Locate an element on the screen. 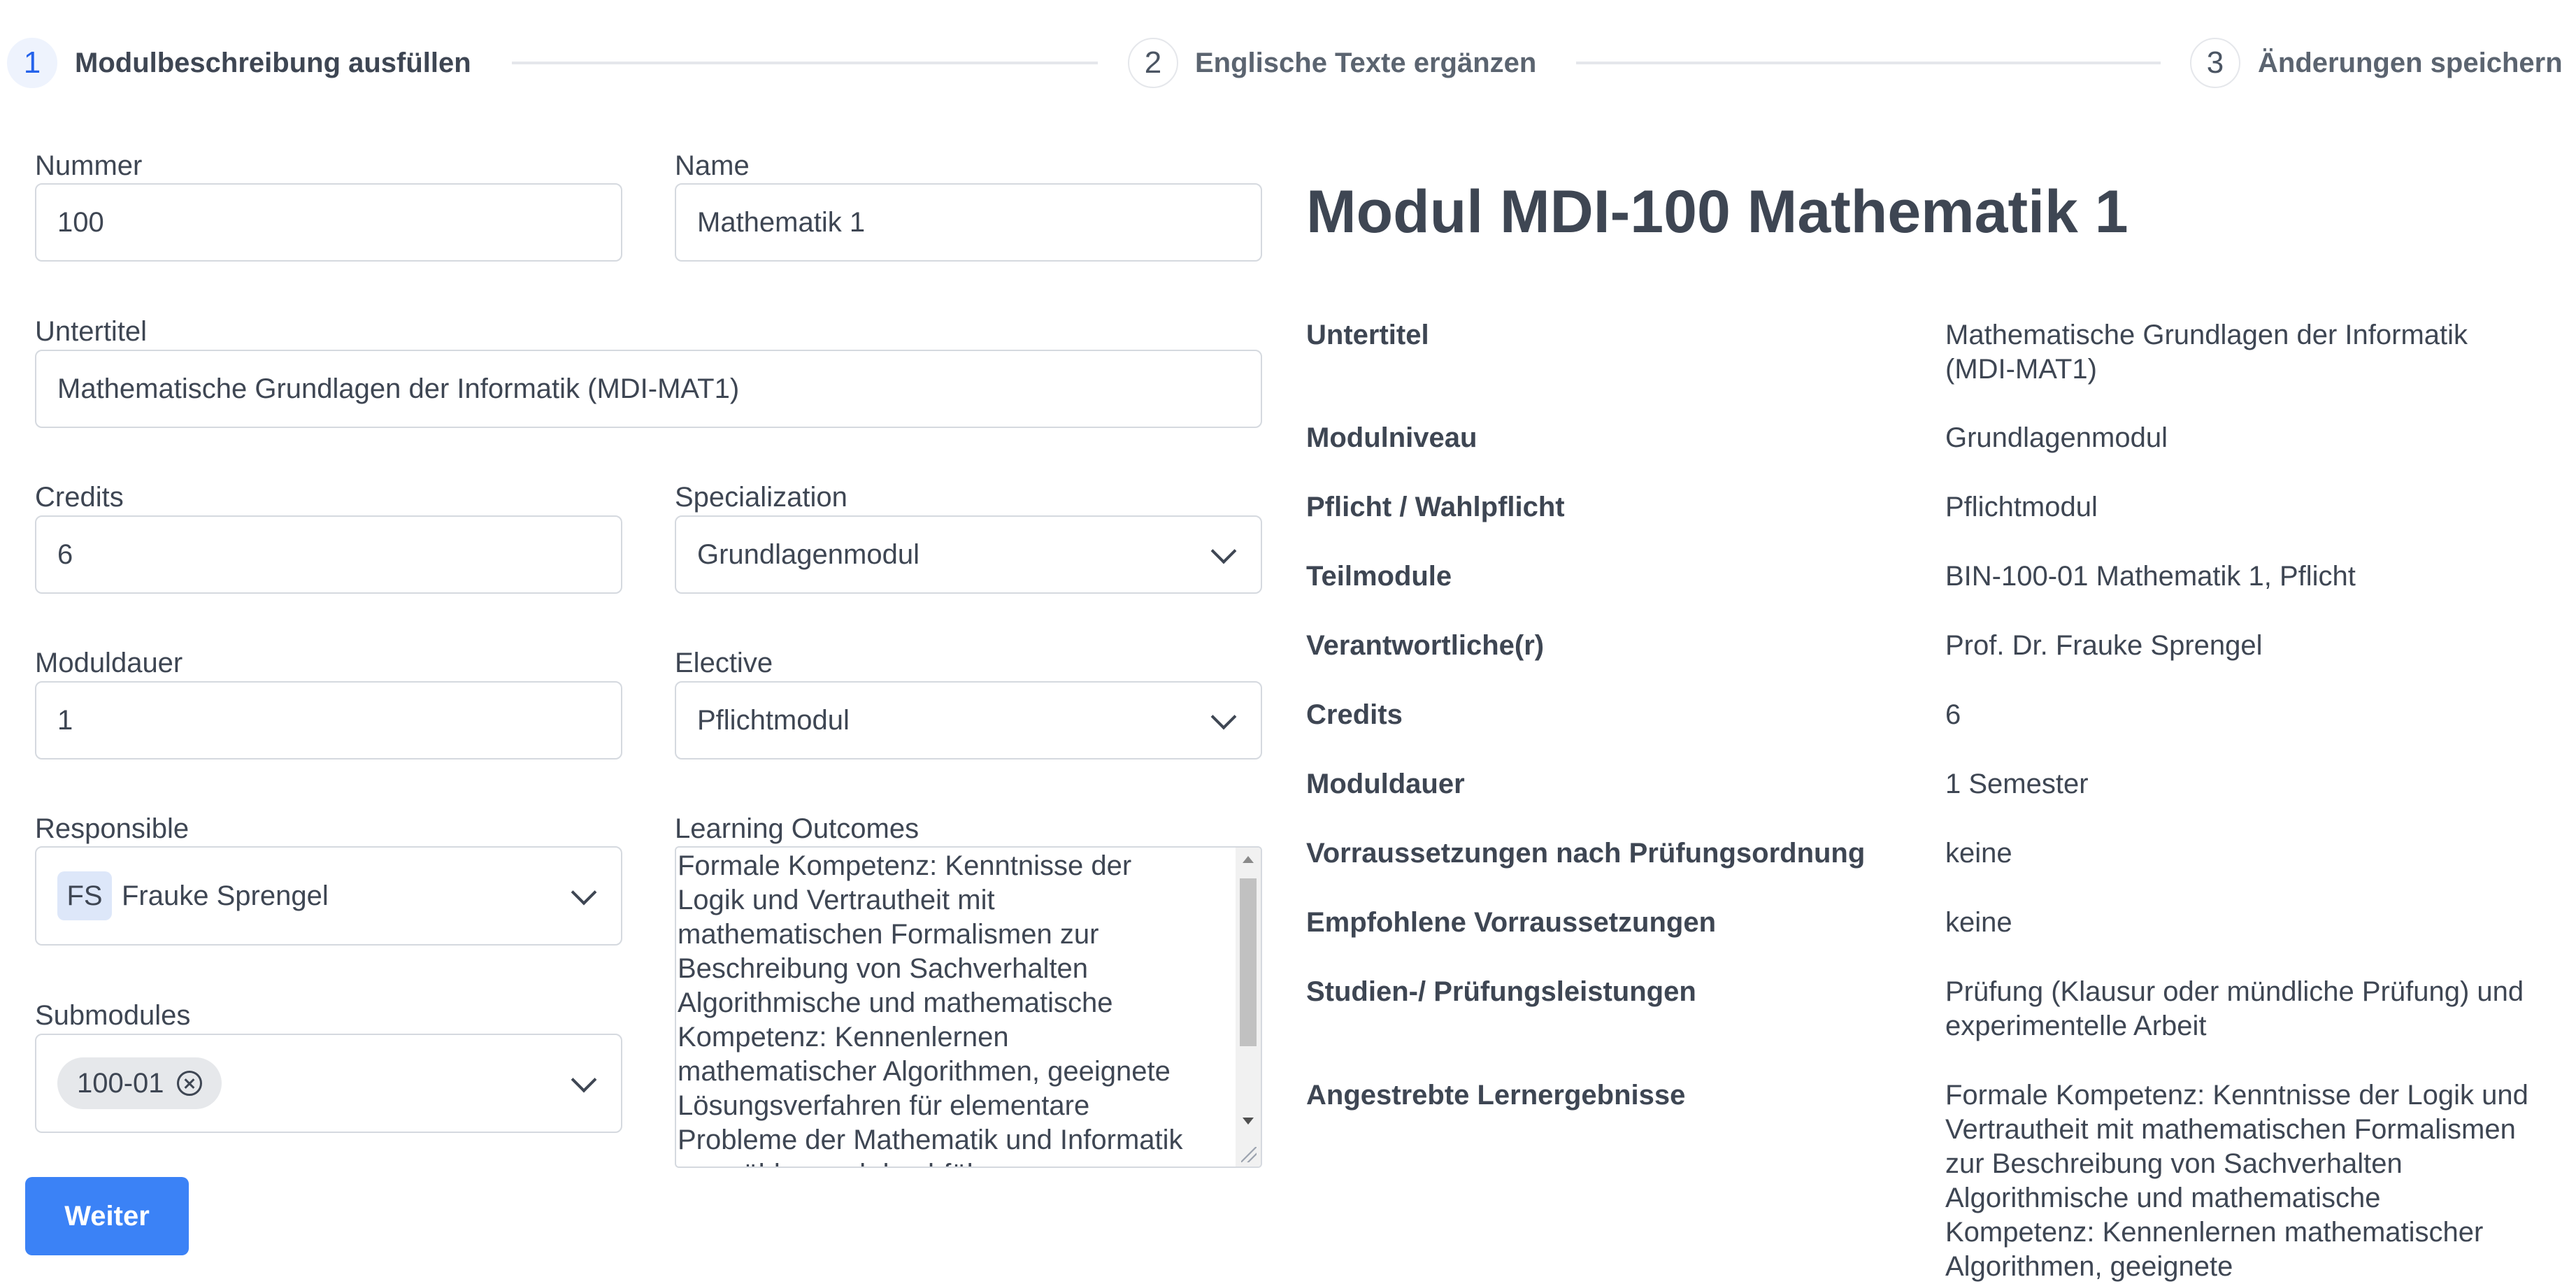 The width and height of the screenshot is (2576, 1284). step-2-label: Englische Texte ergänzen is located at coordinates (1365, 63).